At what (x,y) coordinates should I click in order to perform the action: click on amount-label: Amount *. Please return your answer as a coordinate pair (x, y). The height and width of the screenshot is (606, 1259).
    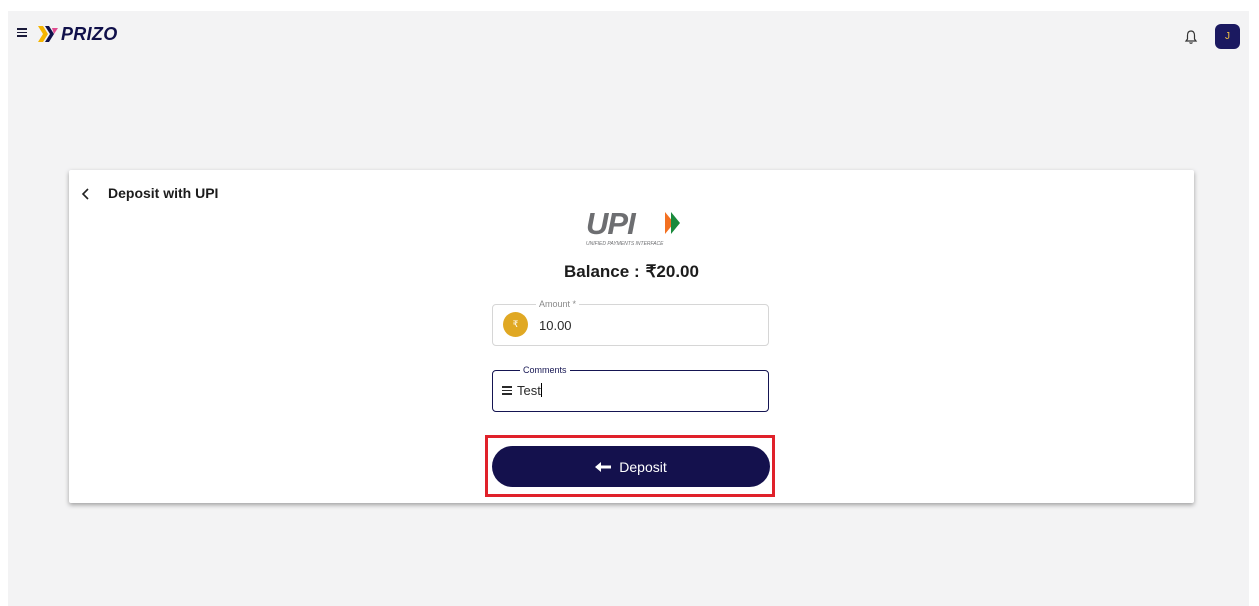
    Looking at the image, I should click on (558, 304).